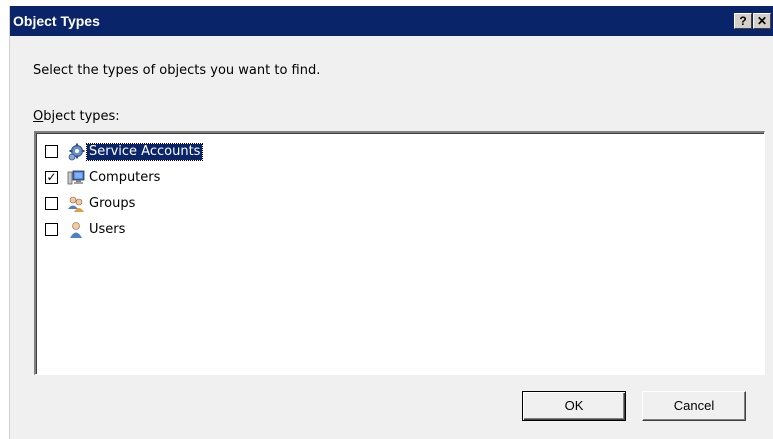 The height and width of the screenshot is (439, 773). What do you see at coordinates (81, 116) in the screenshot?
I see `label-text: bject types:` at bounding box center [81, 116].